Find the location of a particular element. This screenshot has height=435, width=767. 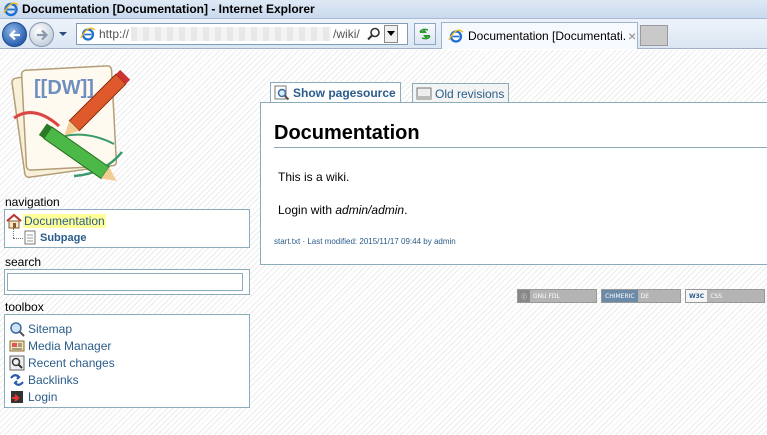

tab-show-pagesource: Show pagesource is located at coordinates (335, 92).